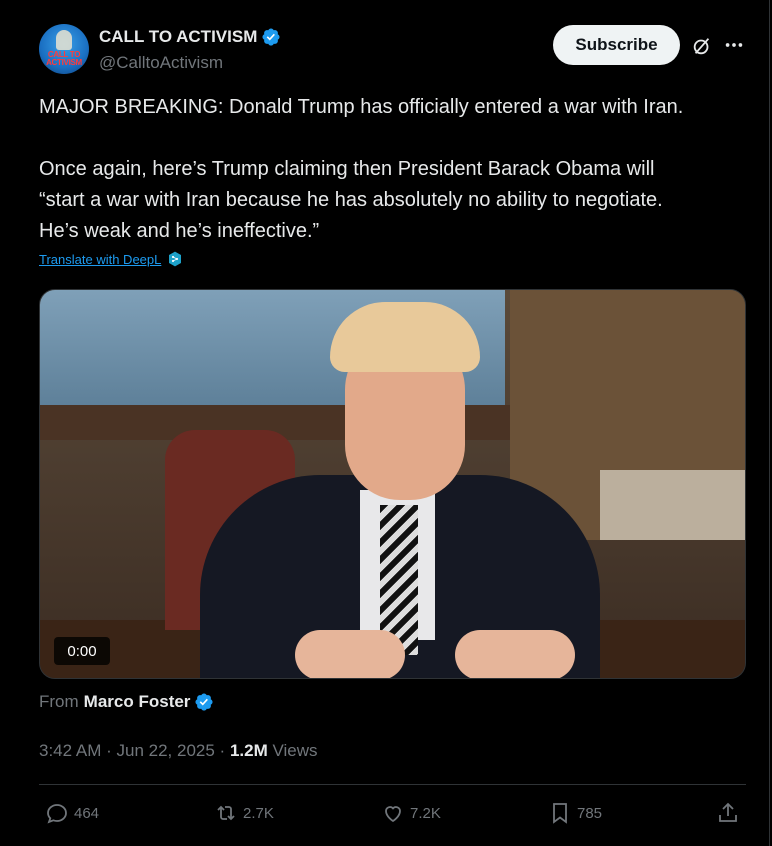 The image size is (772, 846). I want to click on translate-link: Translate with DeepL, so click(111, 259).